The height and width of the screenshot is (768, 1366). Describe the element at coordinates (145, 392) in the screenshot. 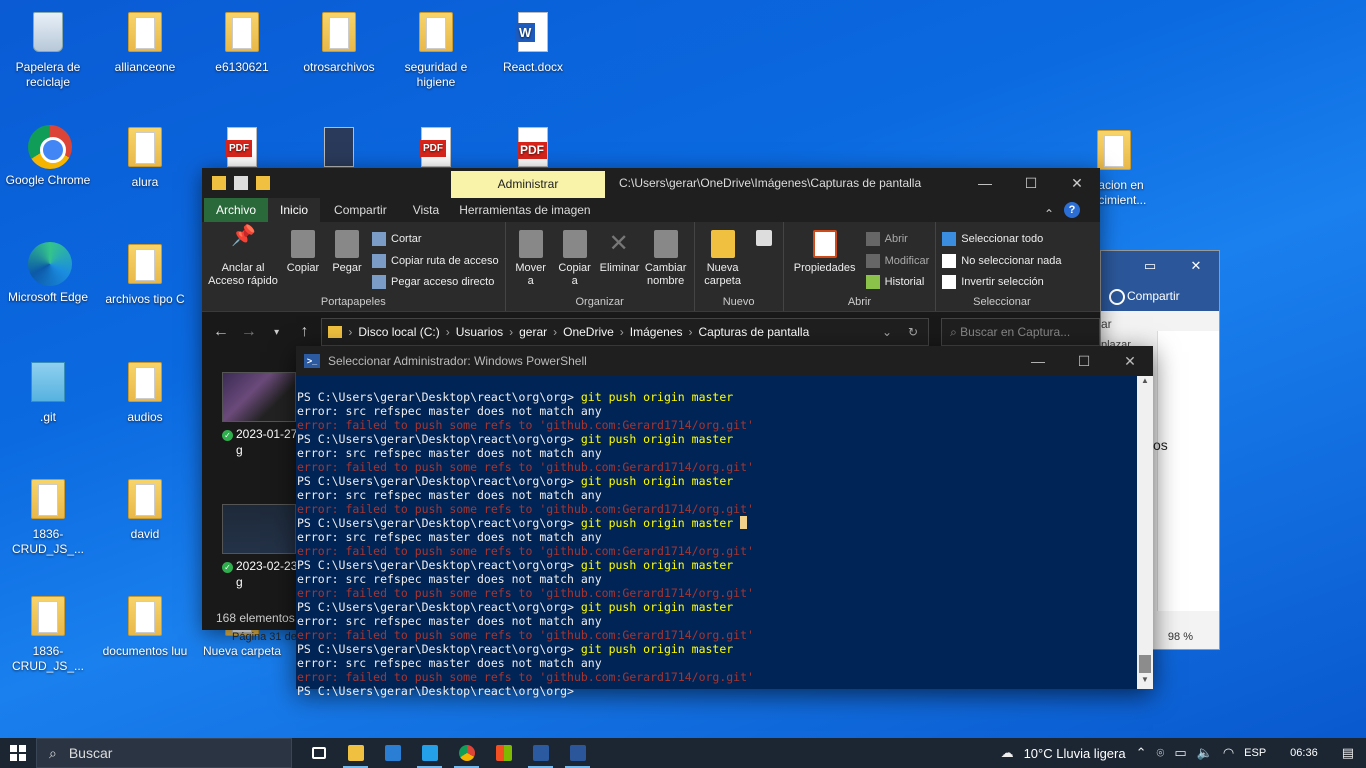

I see `desktop-icon-audios: audios` at that location.